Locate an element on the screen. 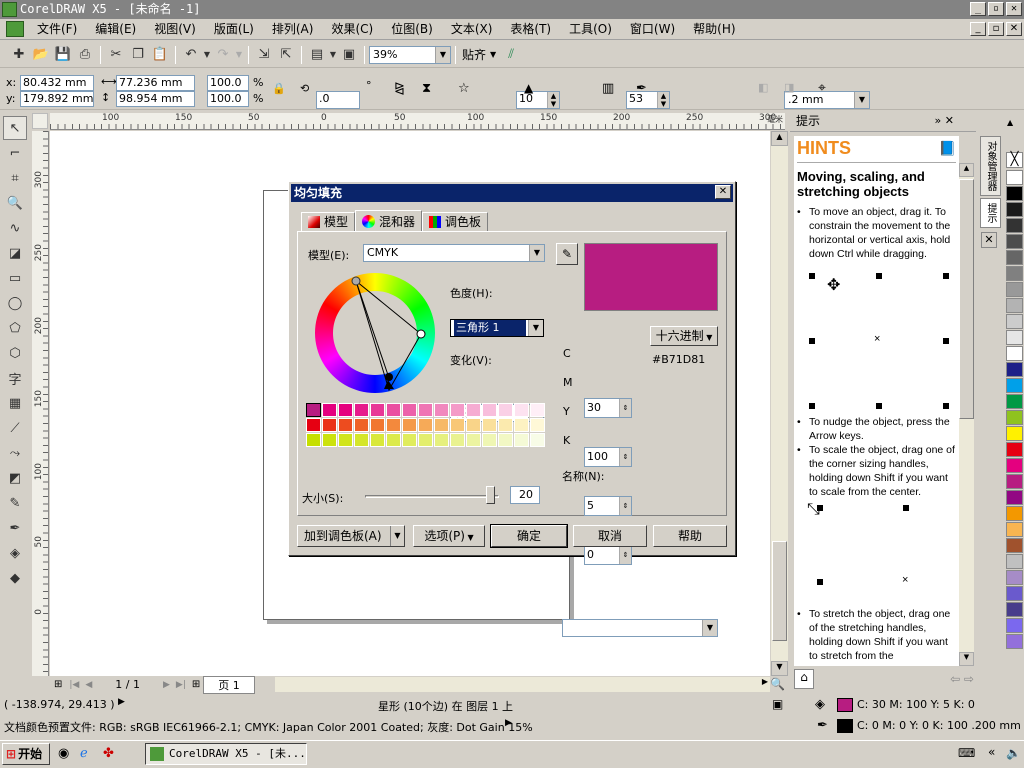 This screenshot has width=1024, height=768. freehand-tool-icon: ∿ is located at coordinates (15, 228).